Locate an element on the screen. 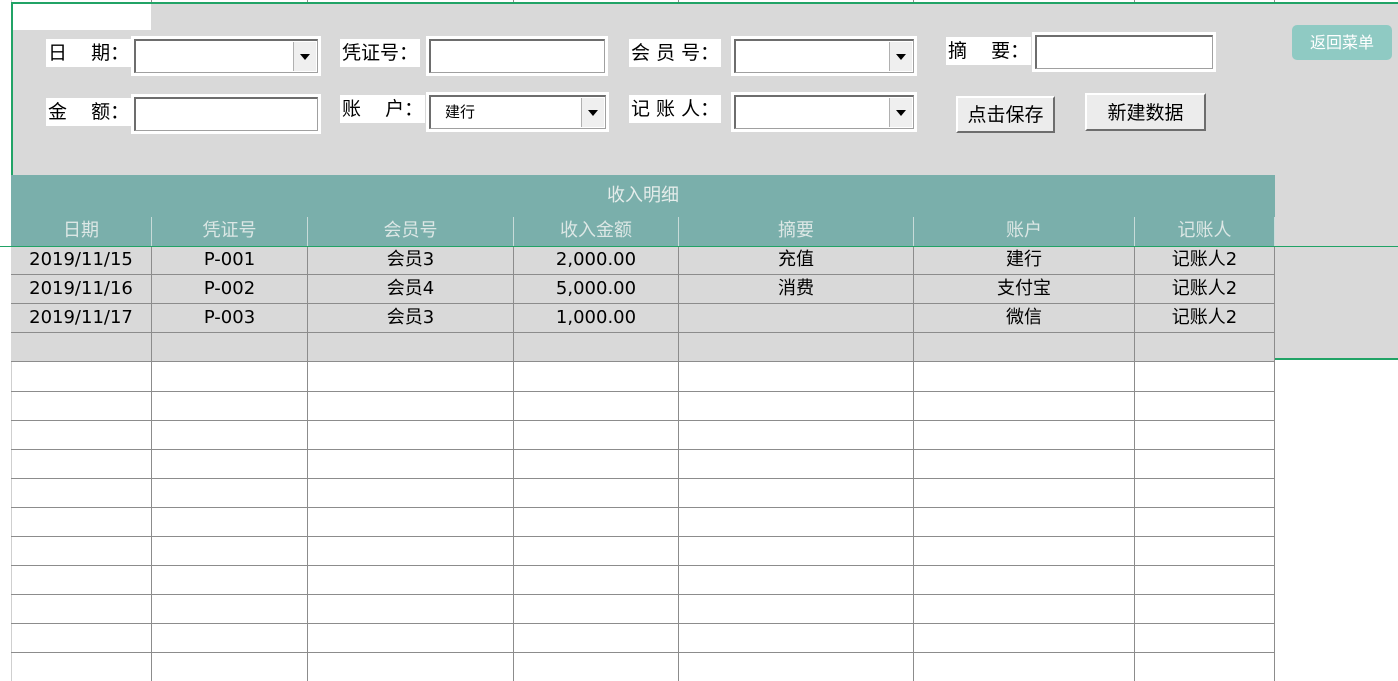  bookkeeper-dropdown-button is located at coordinates (900, 112).